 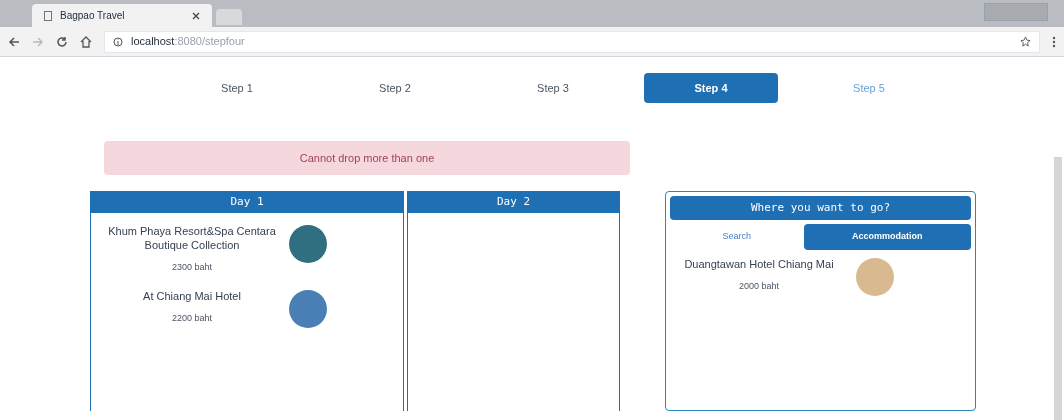 I want to click on hotel-price: 2000 baht, so click(x=758, y=286).